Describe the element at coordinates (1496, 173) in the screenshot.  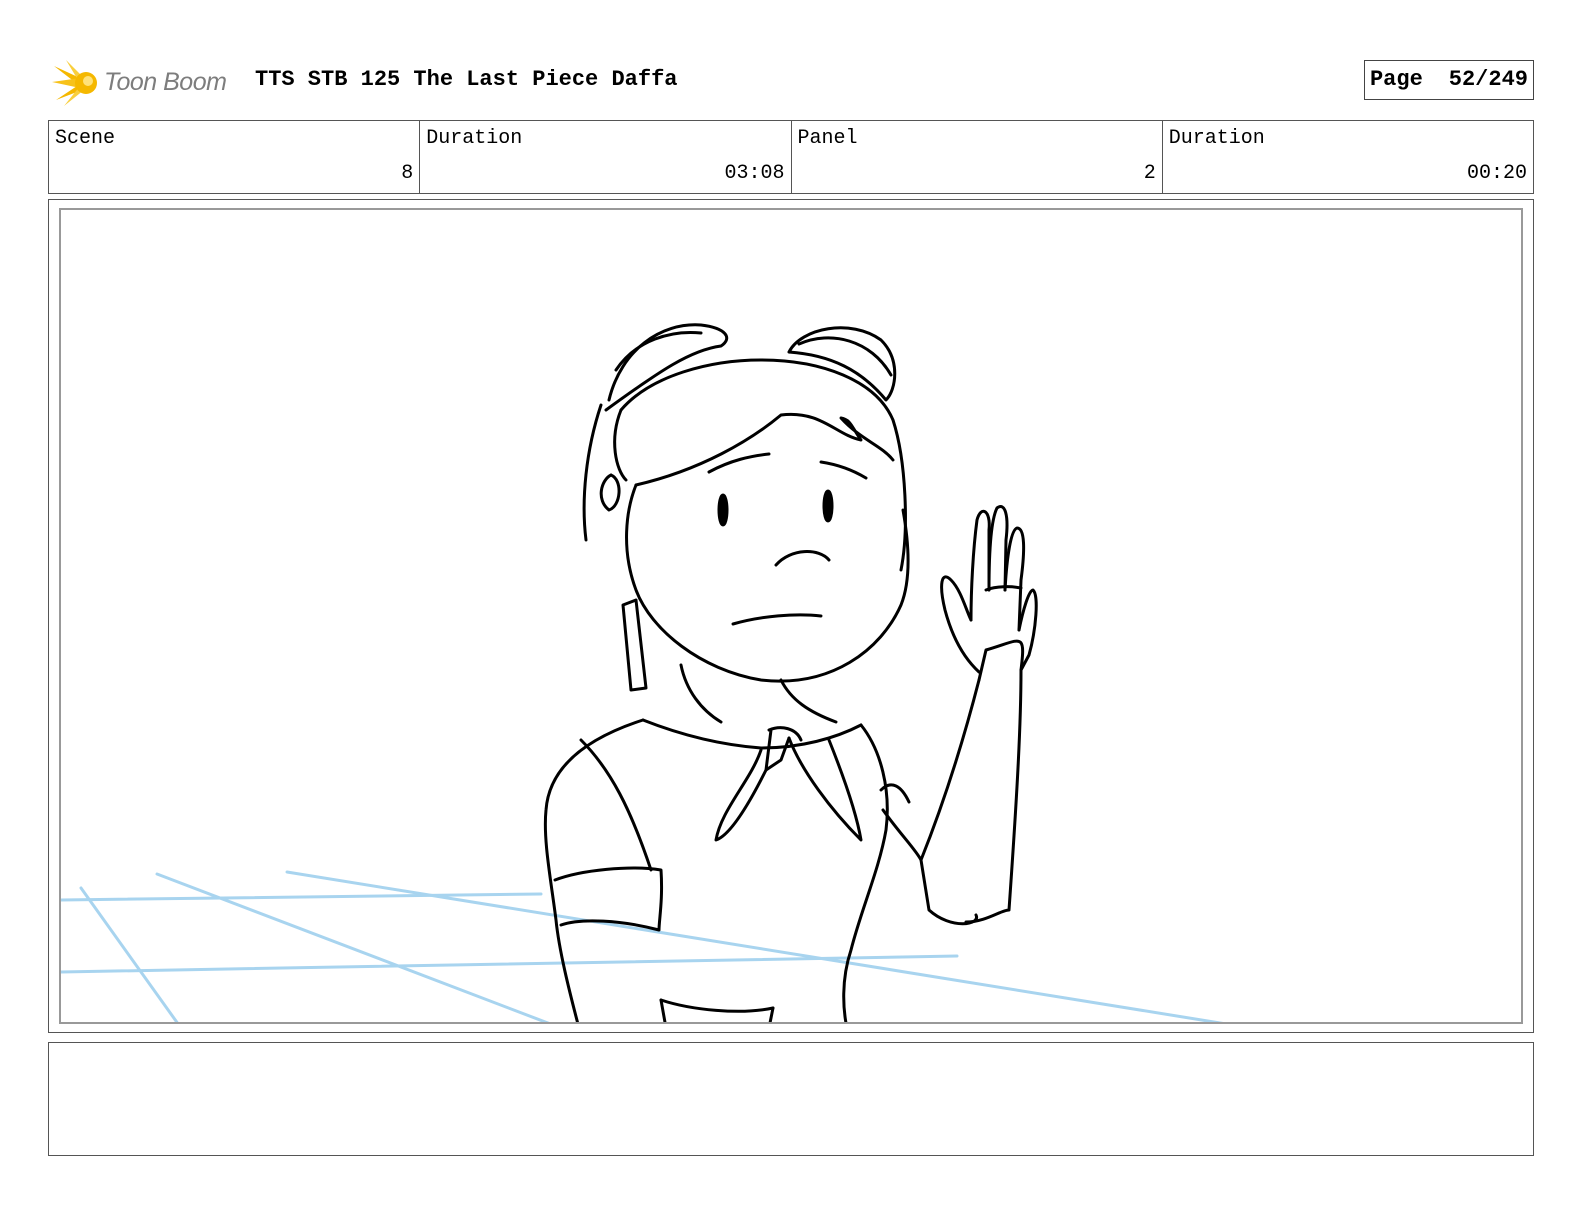
I see `panel-duration-value: 00:20` at that location.